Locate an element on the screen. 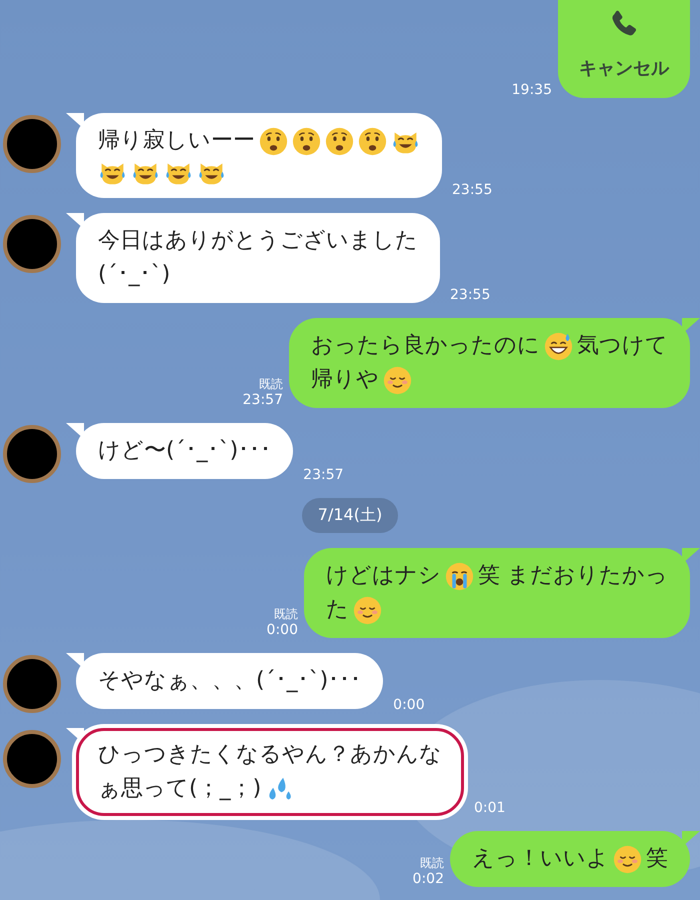  message-text: けどはナシ is located at coordinates (383, 576).